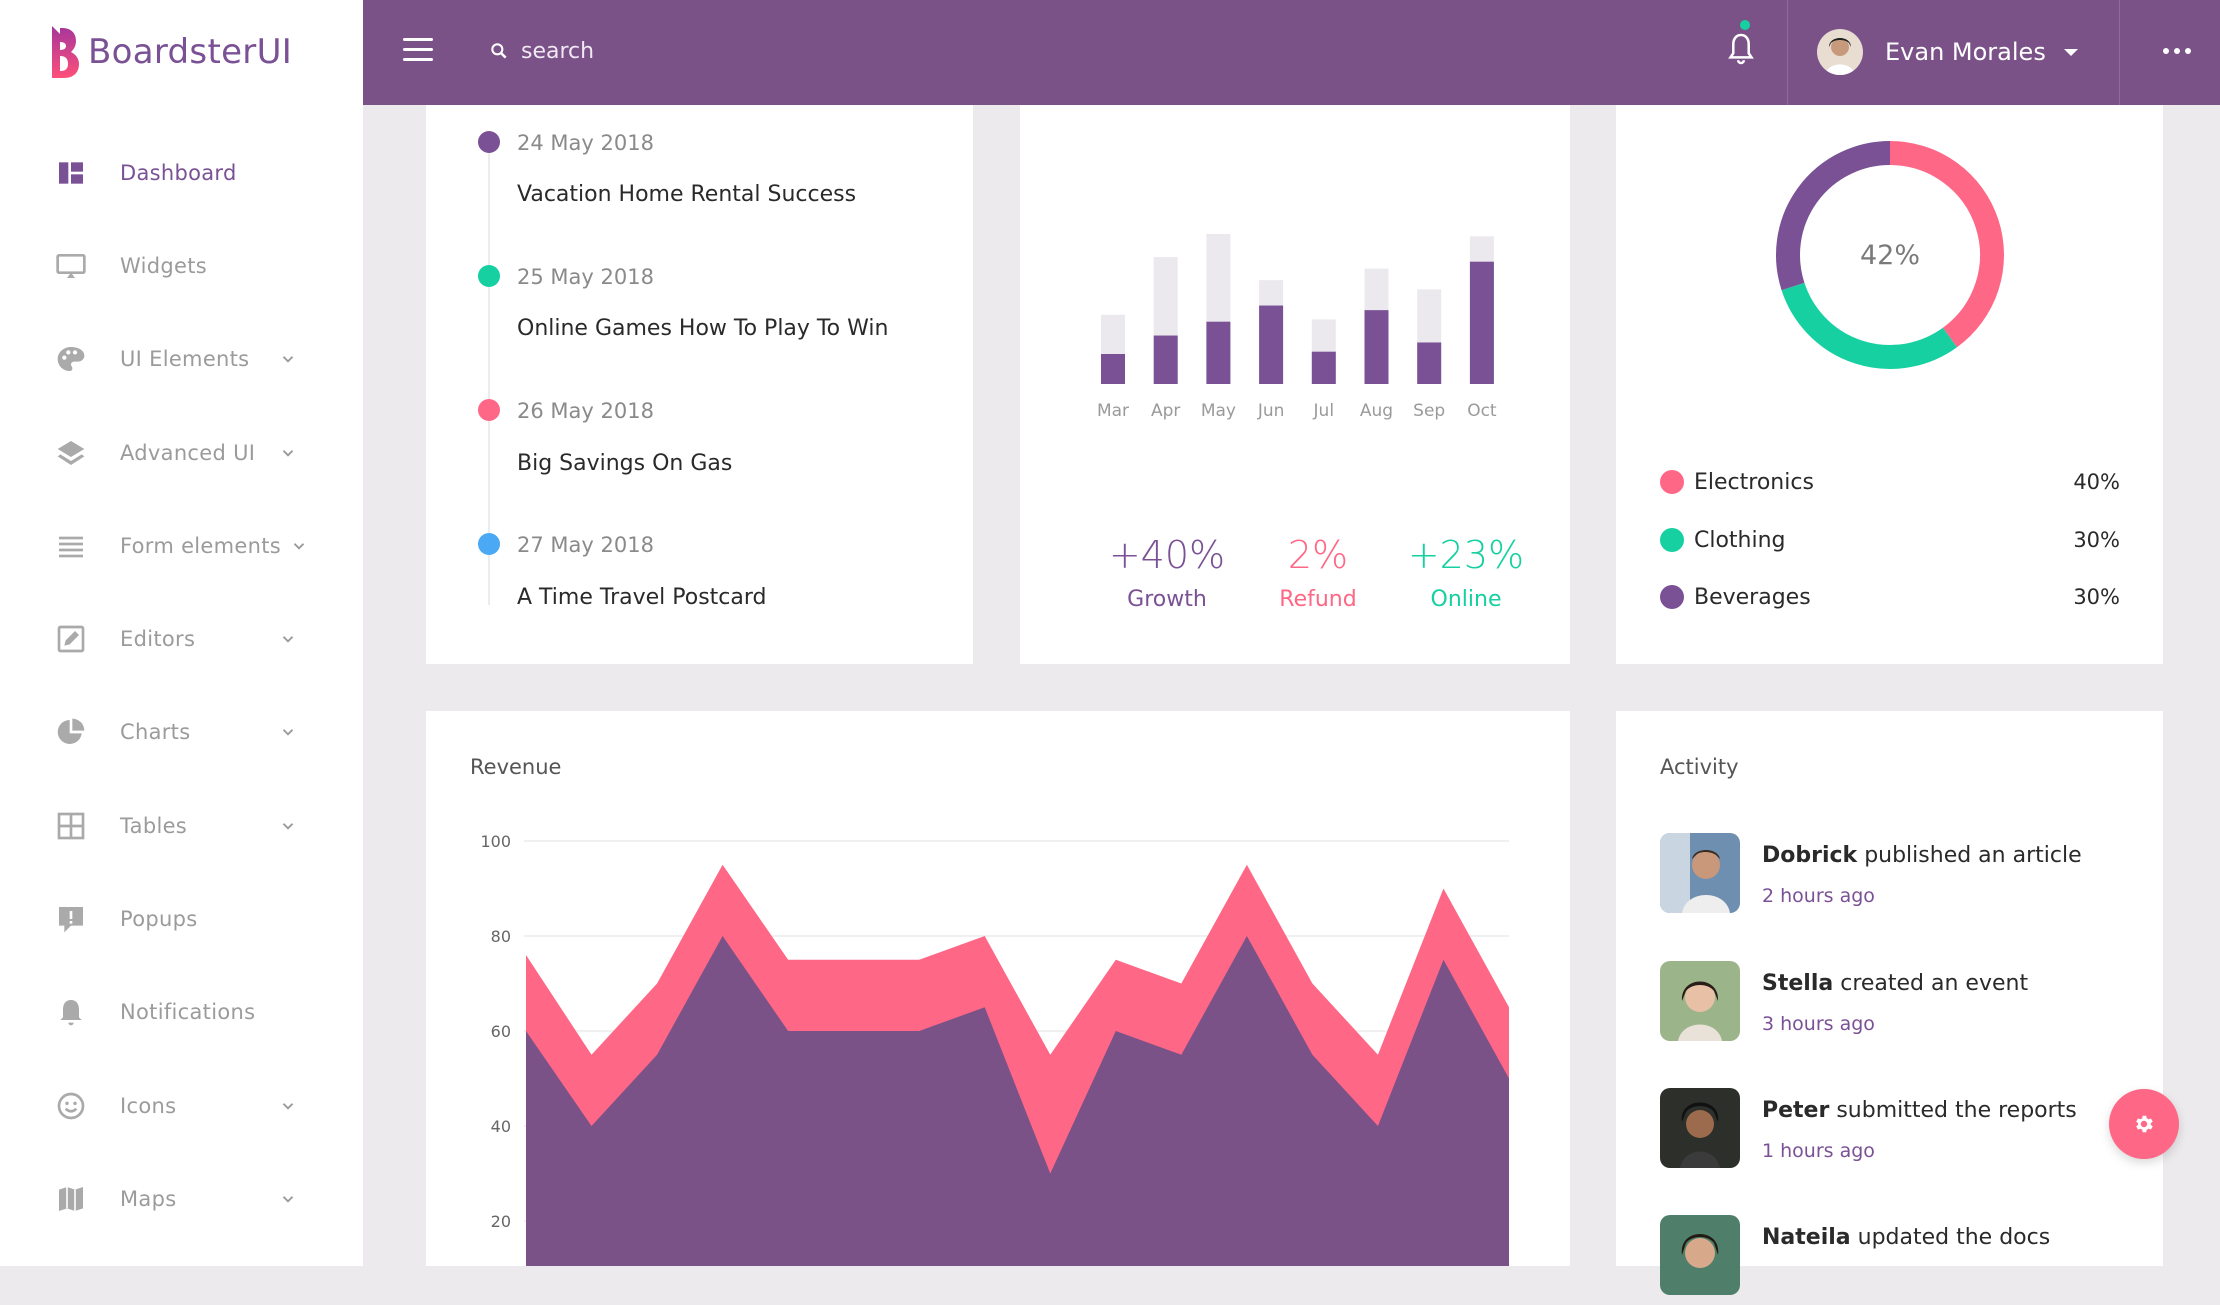 This screenshot has width=2220, height=1305. I want to click on bar-category-label: May, so click(1218, 411).